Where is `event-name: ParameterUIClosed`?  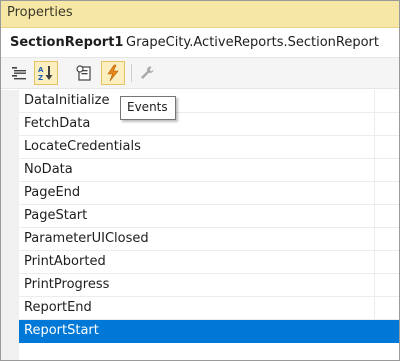
event-name: ParameterUIClosed is located at coordinates (86, 238).